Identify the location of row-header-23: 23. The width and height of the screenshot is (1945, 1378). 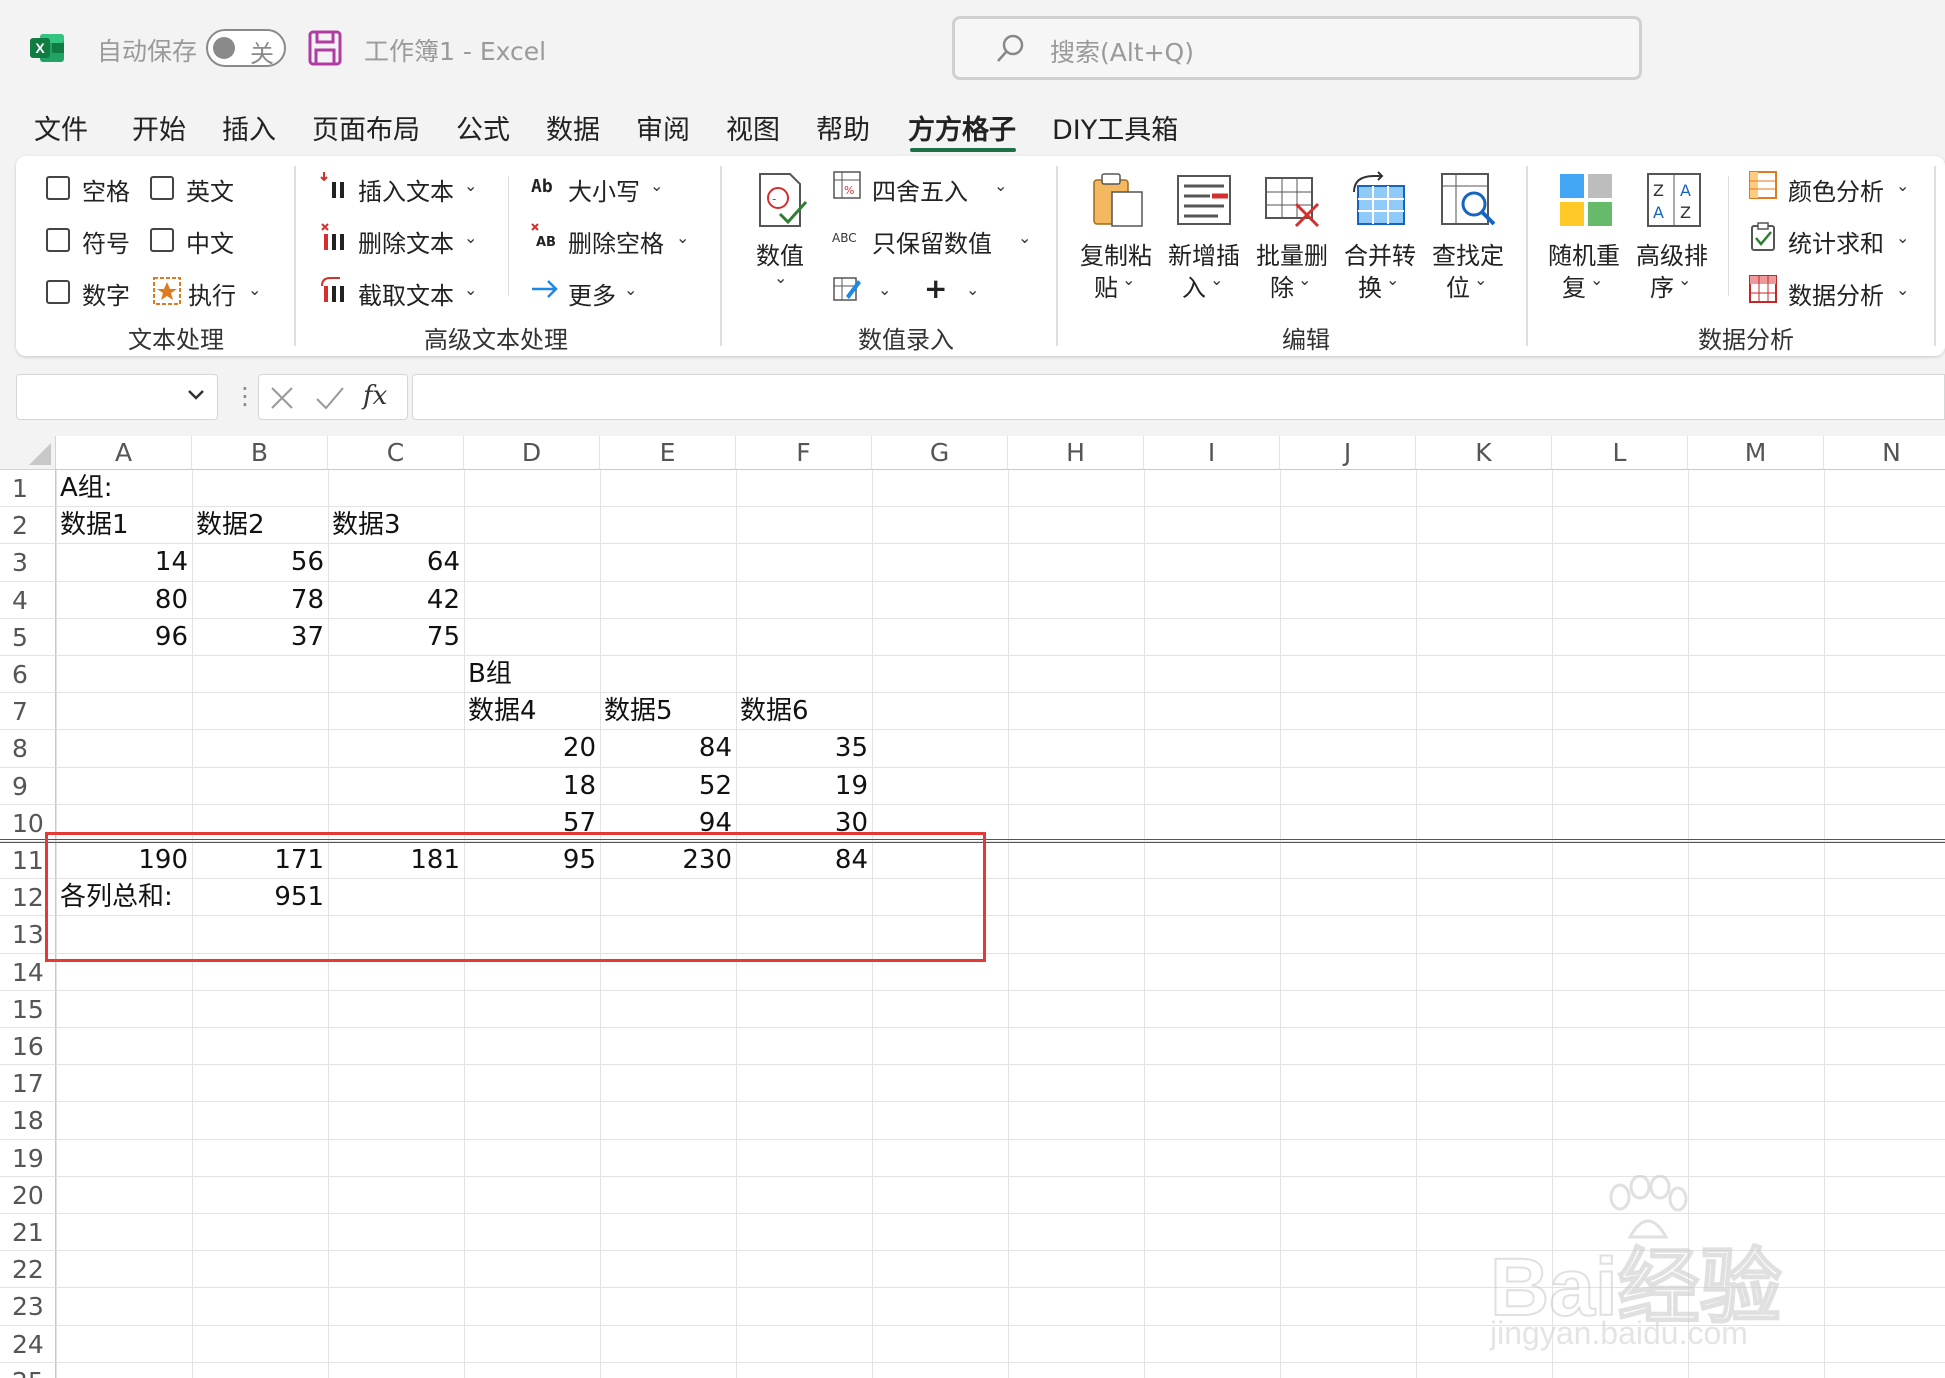
(28, 1307).